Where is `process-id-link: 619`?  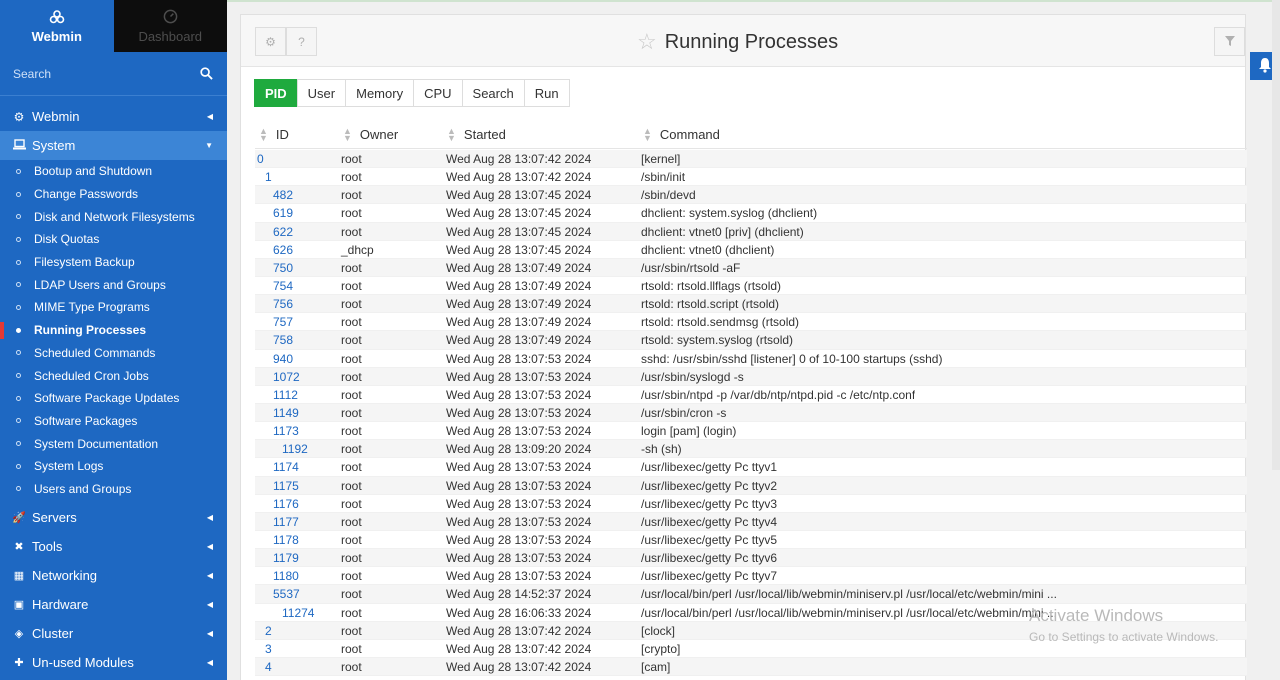
process-id-link: 619 is located at coordinates (283, 213).